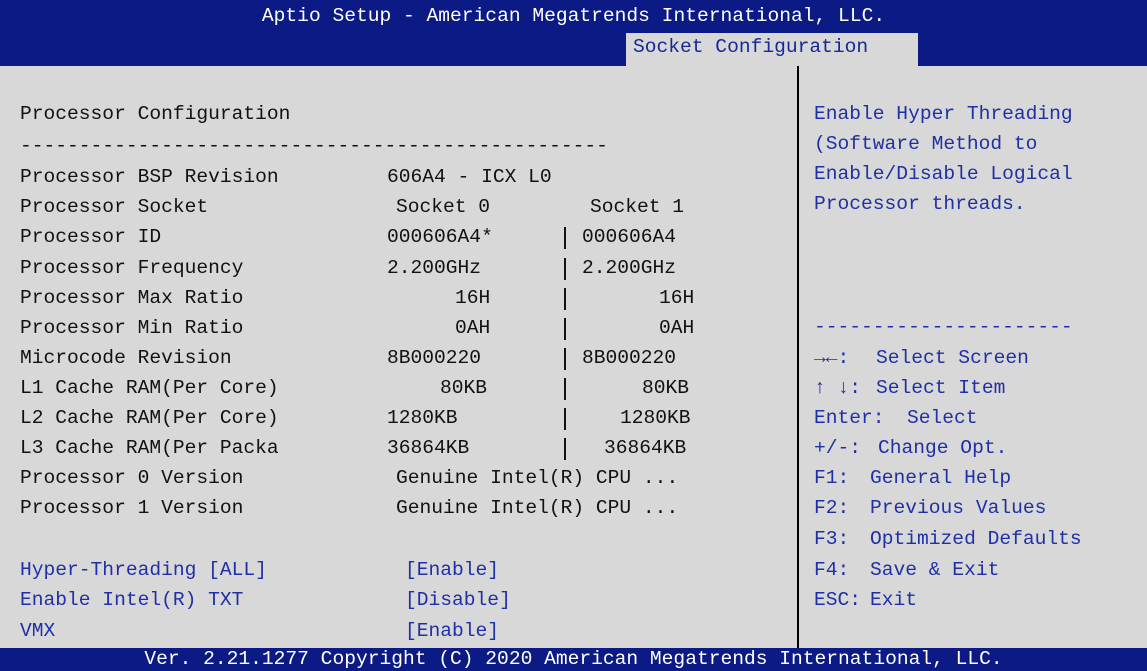  I want to click on help-text-line: (Software Method to, so click(926, 144).